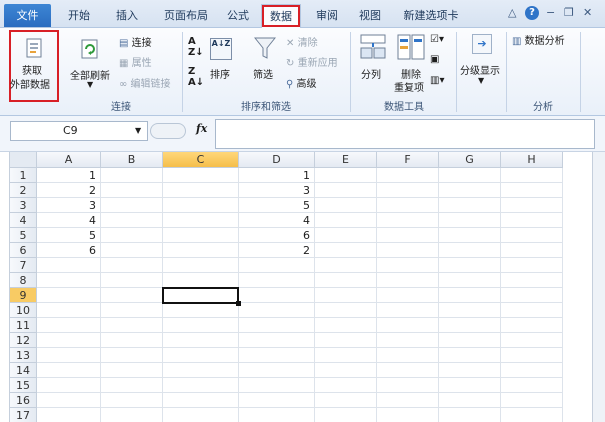 Image resolution: width=605 pixels, height=422 pixels. What do you see at coordinates (69, 205) in the screenshot?
I see `cell-a3: 3` at bounding box center [69, 205].